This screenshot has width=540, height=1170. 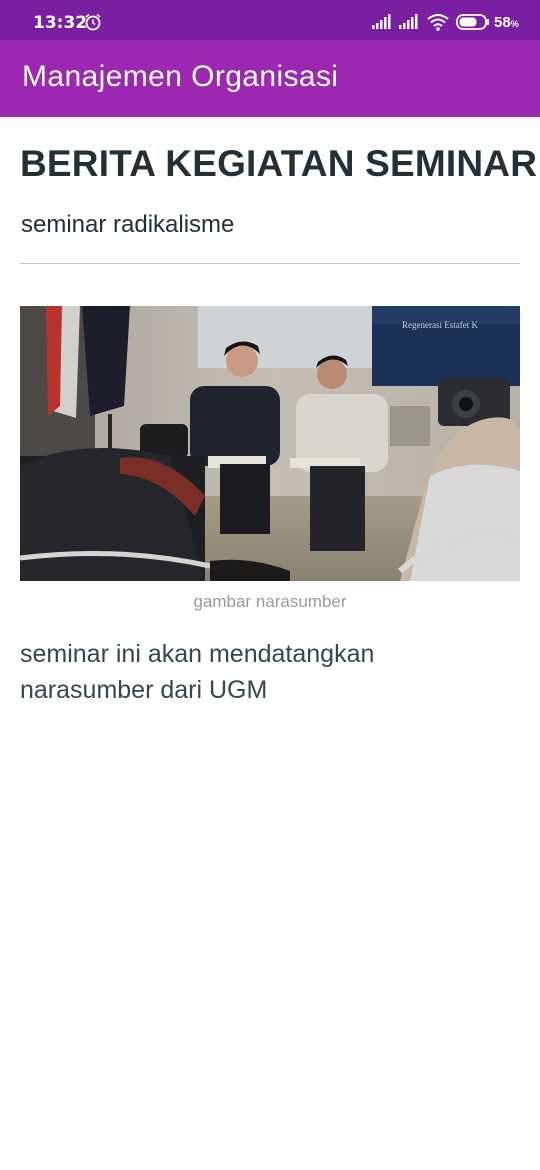 What do you see at coordinates (270, 601) in the screenshot?
I see `image-caption: gambar narasumber` at bounding box center [270, 601].